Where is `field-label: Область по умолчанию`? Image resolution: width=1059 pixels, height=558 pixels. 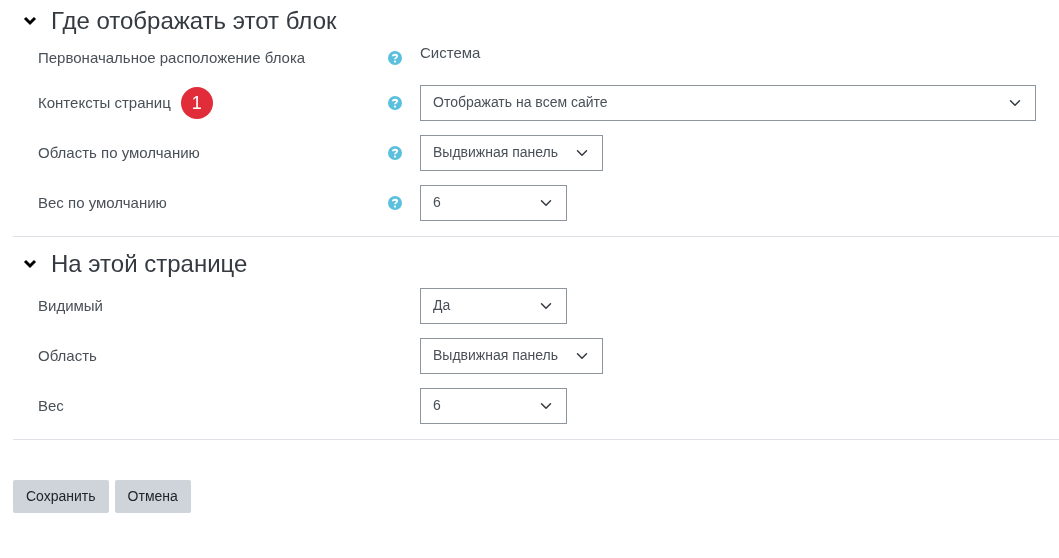
field-label: Область по умолчанию is located at coordinates (119, 152).